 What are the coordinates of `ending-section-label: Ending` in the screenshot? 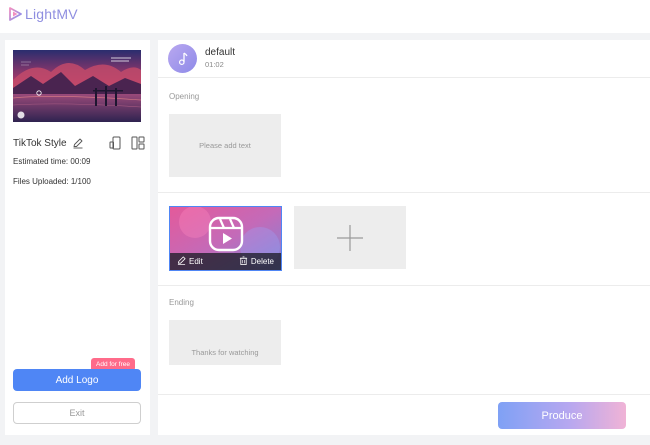 It's located at (181, 302).